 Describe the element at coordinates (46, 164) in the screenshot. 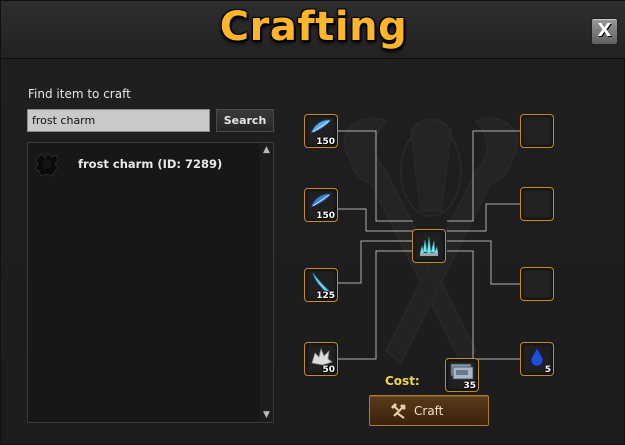

I see `frost-charm-icon` at that location.